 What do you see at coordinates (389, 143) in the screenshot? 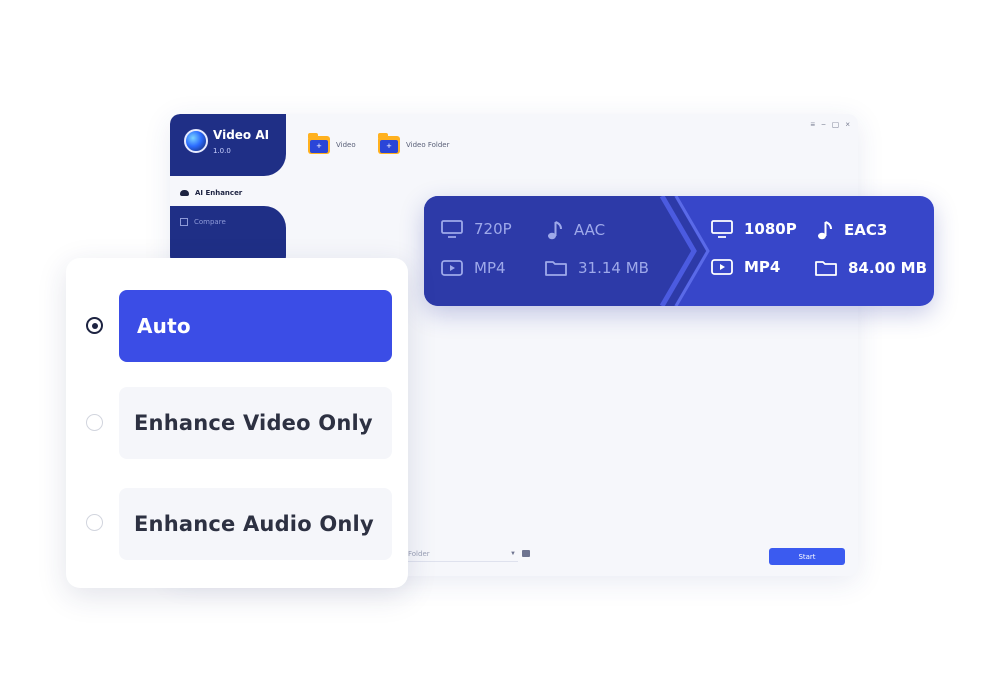
I see `folder-icon: +` at bounding box center [389, 143].